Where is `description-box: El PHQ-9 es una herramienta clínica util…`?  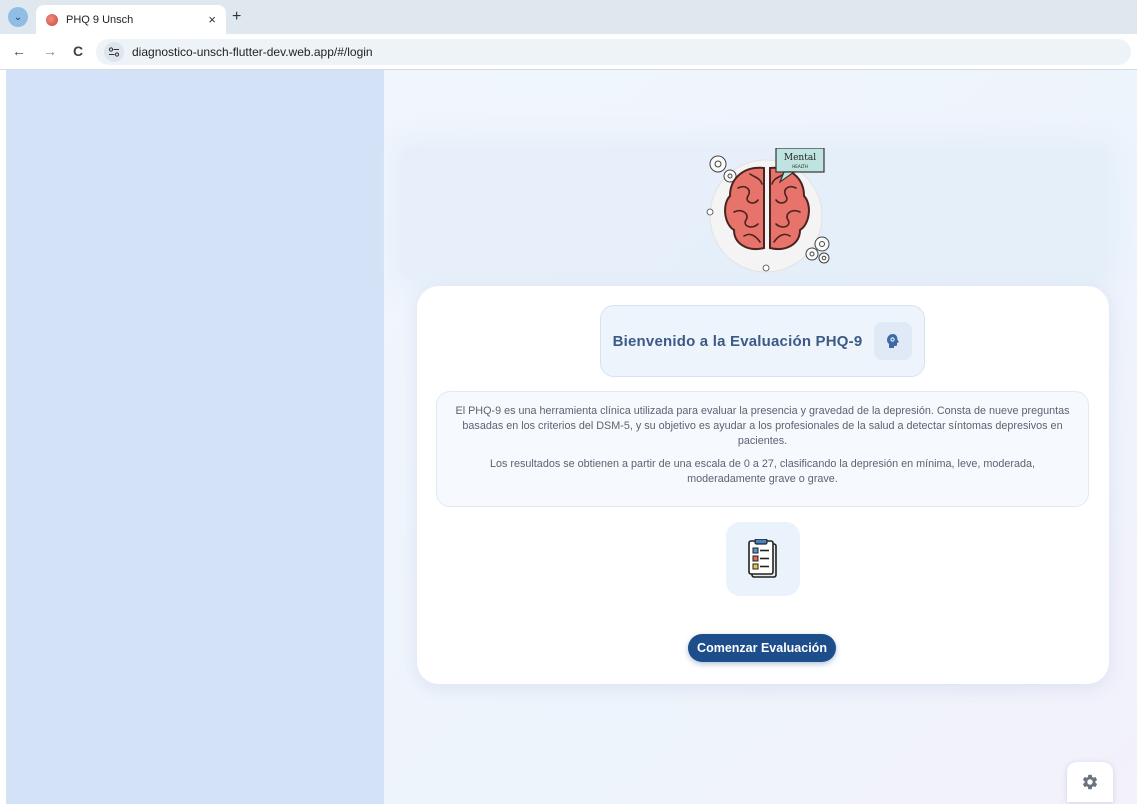
description-box: El PHQ-9 es una herramienta clínica util… is located at coordinates (762, 449).